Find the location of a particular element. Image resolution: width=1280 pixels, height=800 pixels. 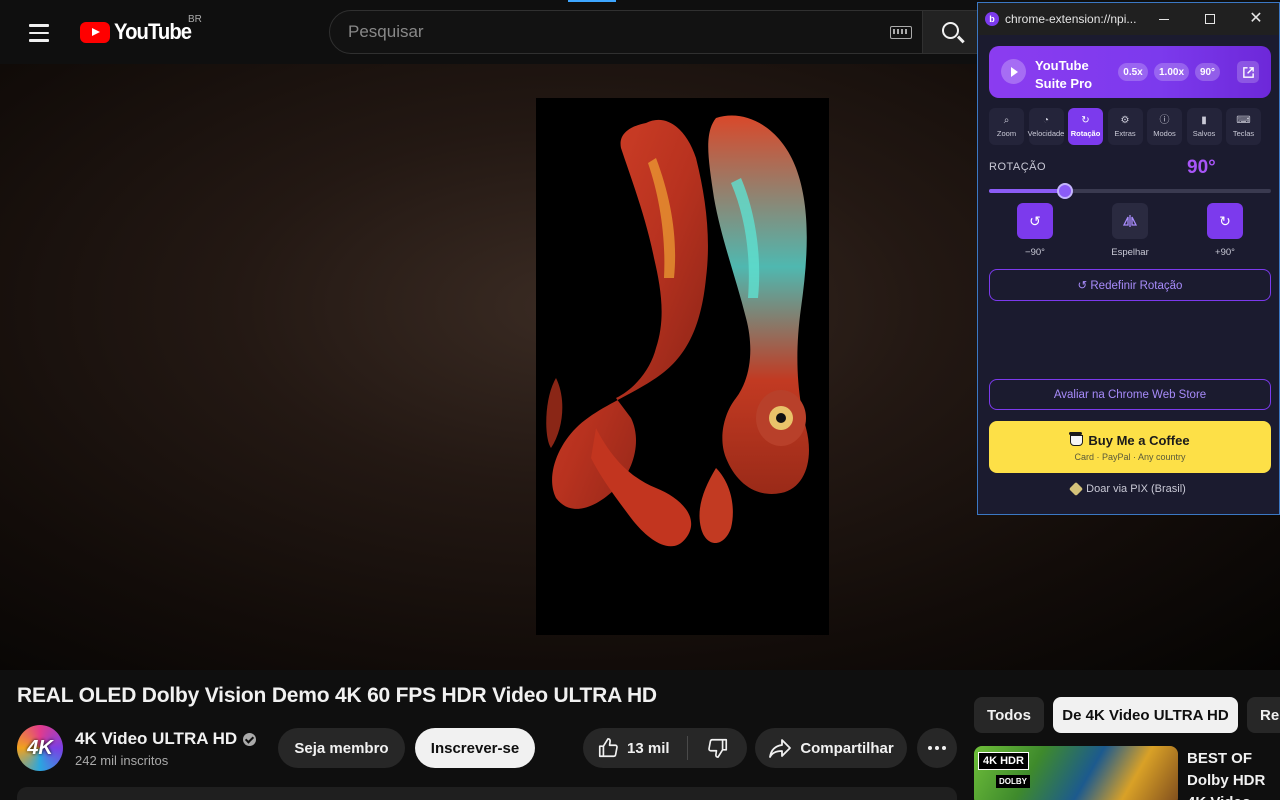

speed-badge: 1.00x is located at coordinates (1171, 72).